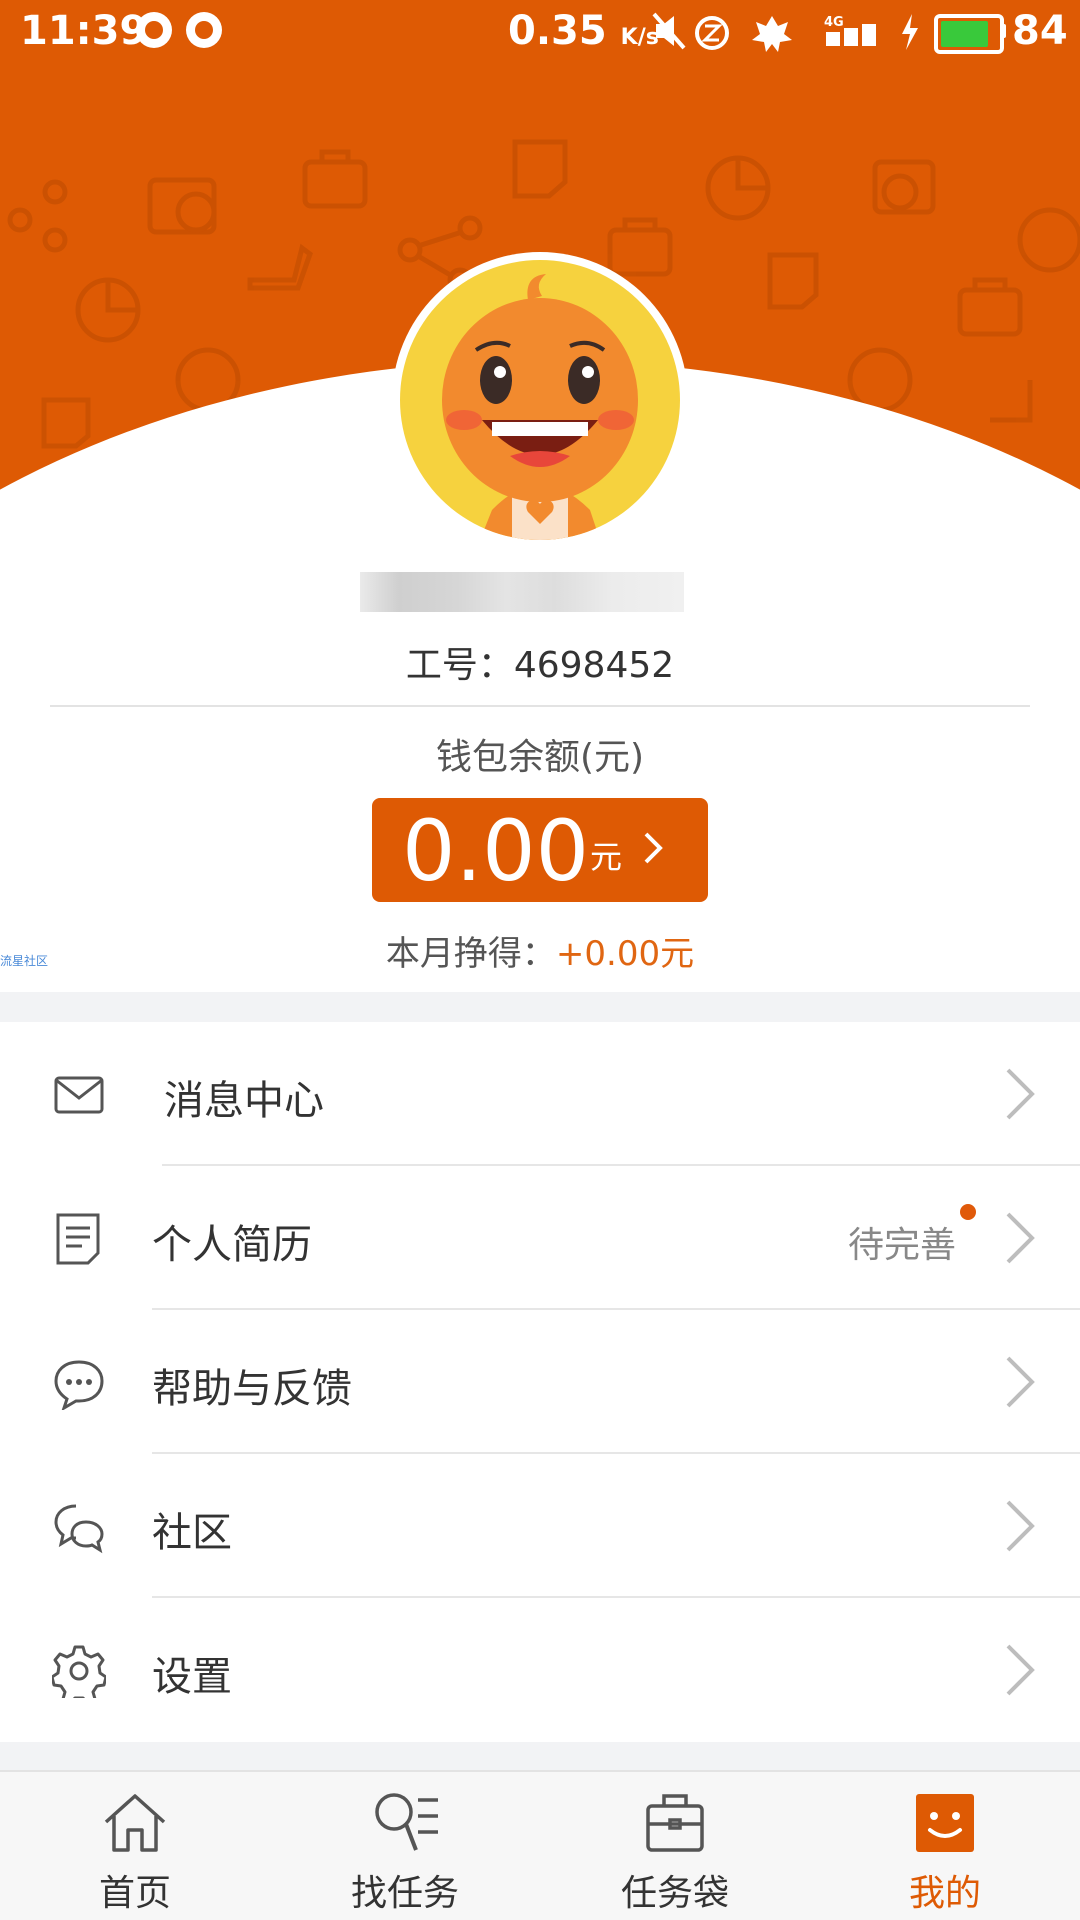 The width and height of the screenshot is (1080, 1920). I want to click on tab-label: 找任务, so click(404, 1893).